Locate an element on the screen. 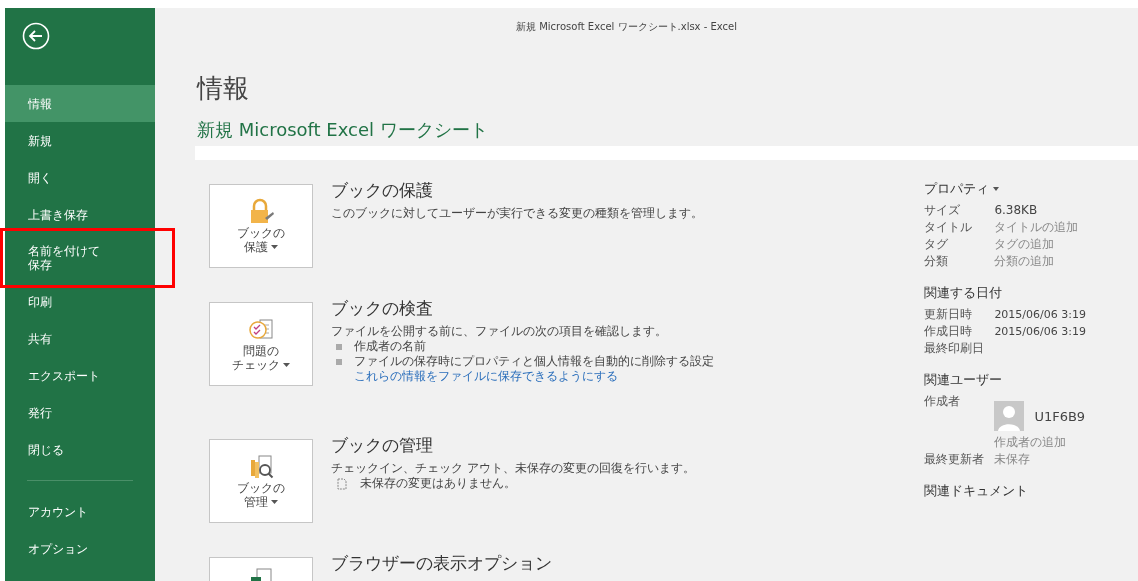 The image size is (1138, 581). property-value: 分類の追加 is located at coordinates (1024, 261).